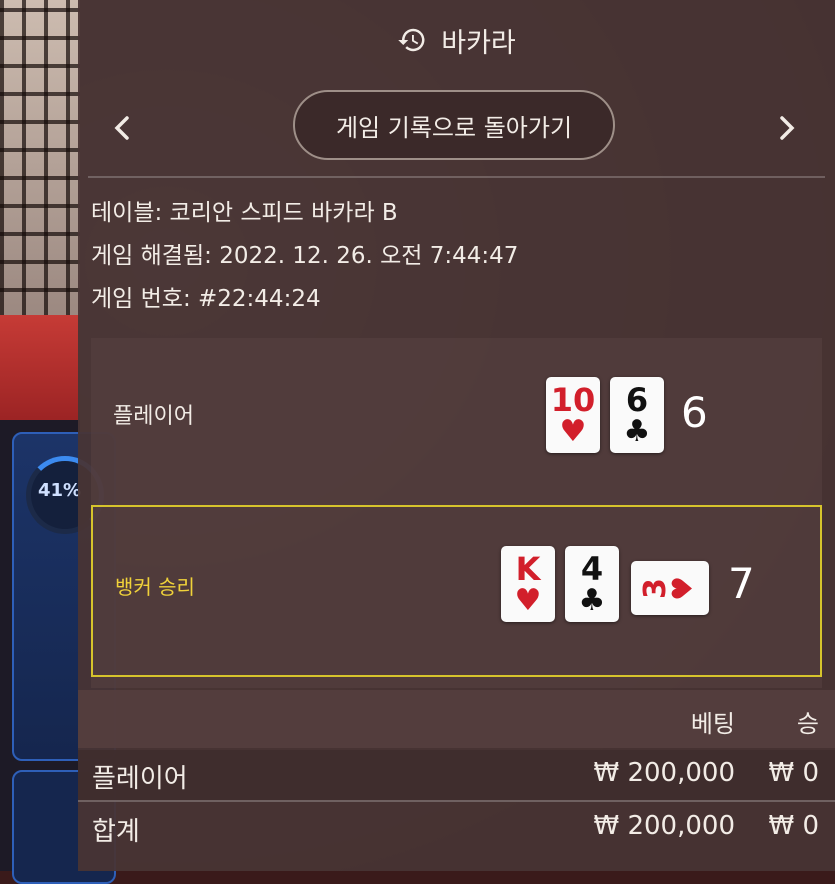 The height and width of the screenshot is (884, 835). What do you see at coordinates (60, 490) in the screenshot?
I see `bet-percent: 41%` at bounding box center [60, 490].